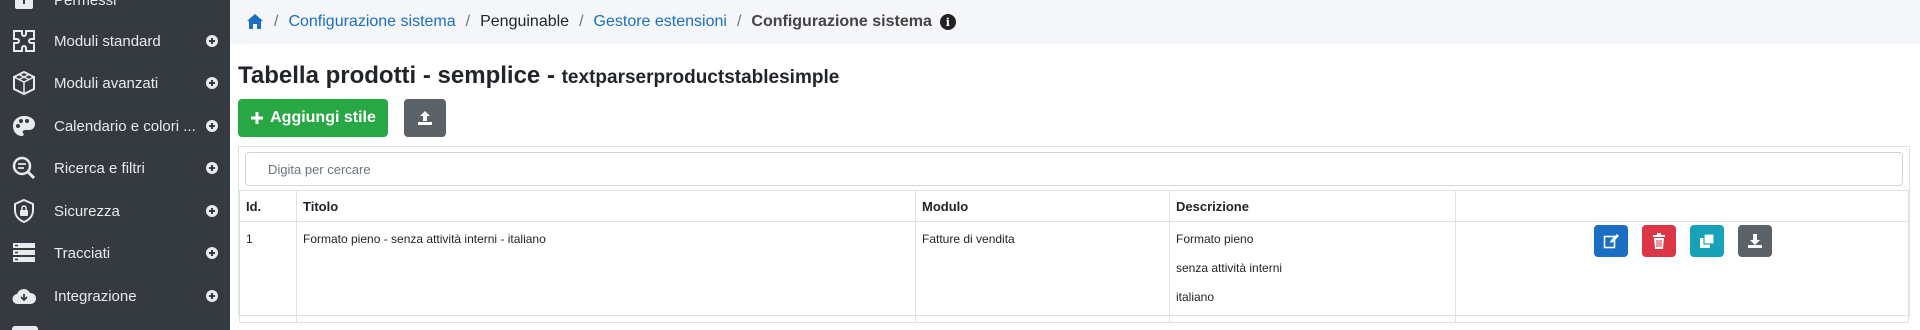 The width and height of the screenshot is (1920, 330). I want to click on copy-icon, so click(1707, 240).